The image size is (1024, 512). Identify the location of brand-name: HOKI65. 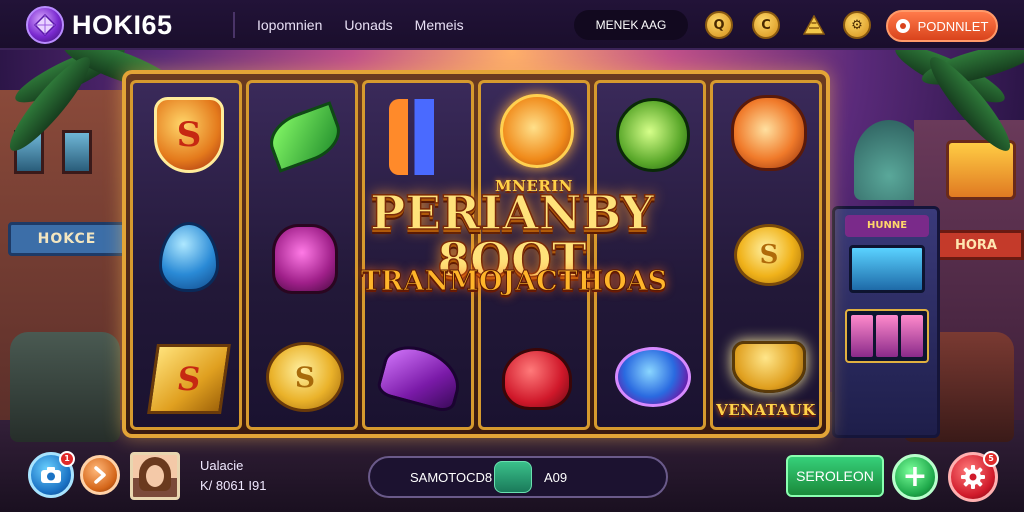
(122, 24).